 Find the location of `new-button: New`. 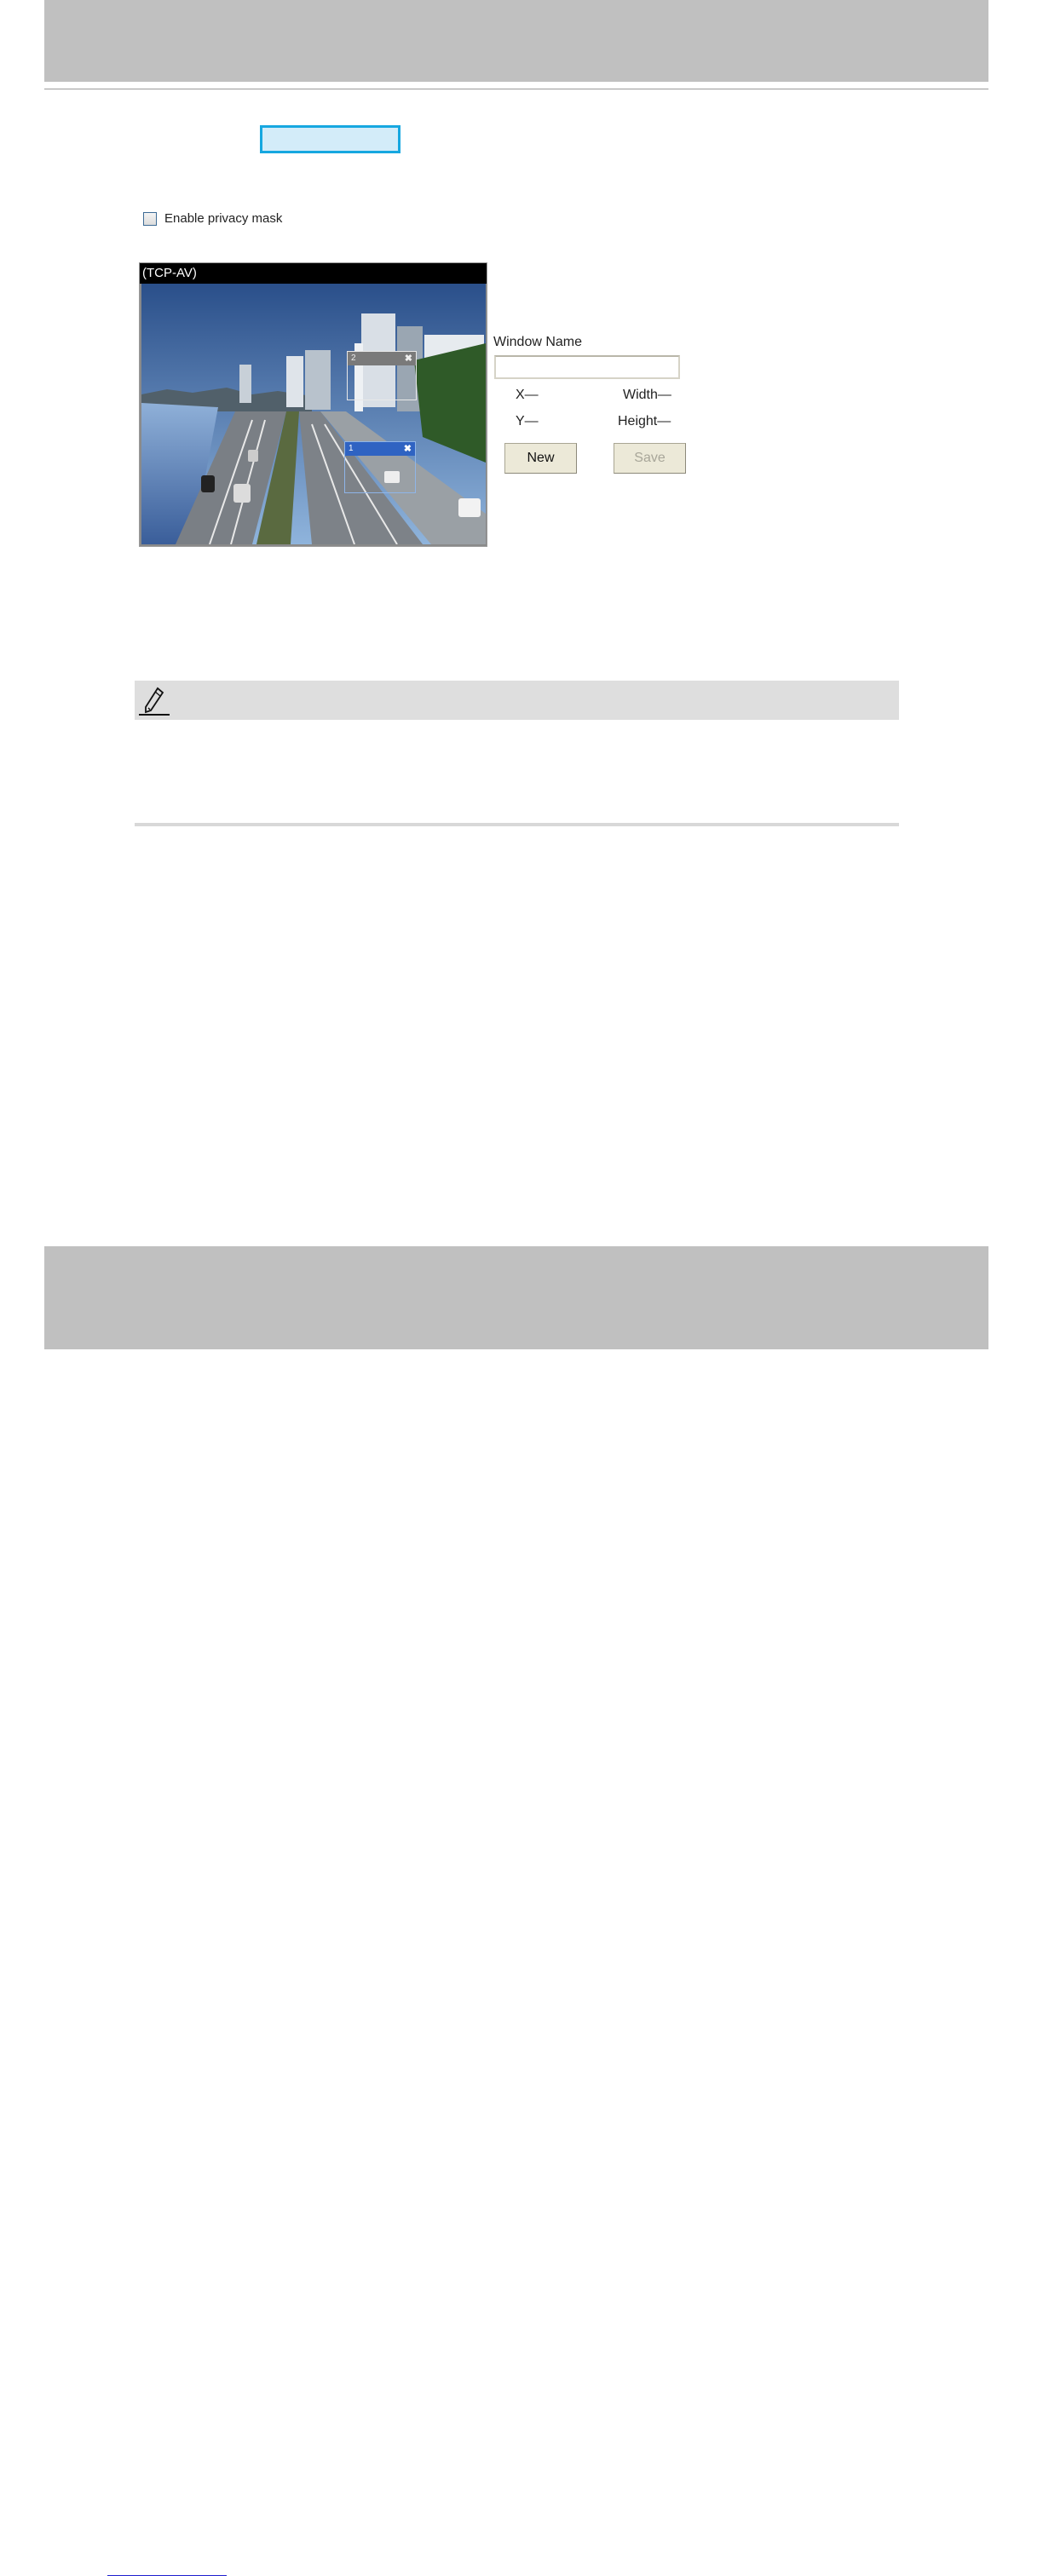

new-button: New is located at coordinates (540, 458).